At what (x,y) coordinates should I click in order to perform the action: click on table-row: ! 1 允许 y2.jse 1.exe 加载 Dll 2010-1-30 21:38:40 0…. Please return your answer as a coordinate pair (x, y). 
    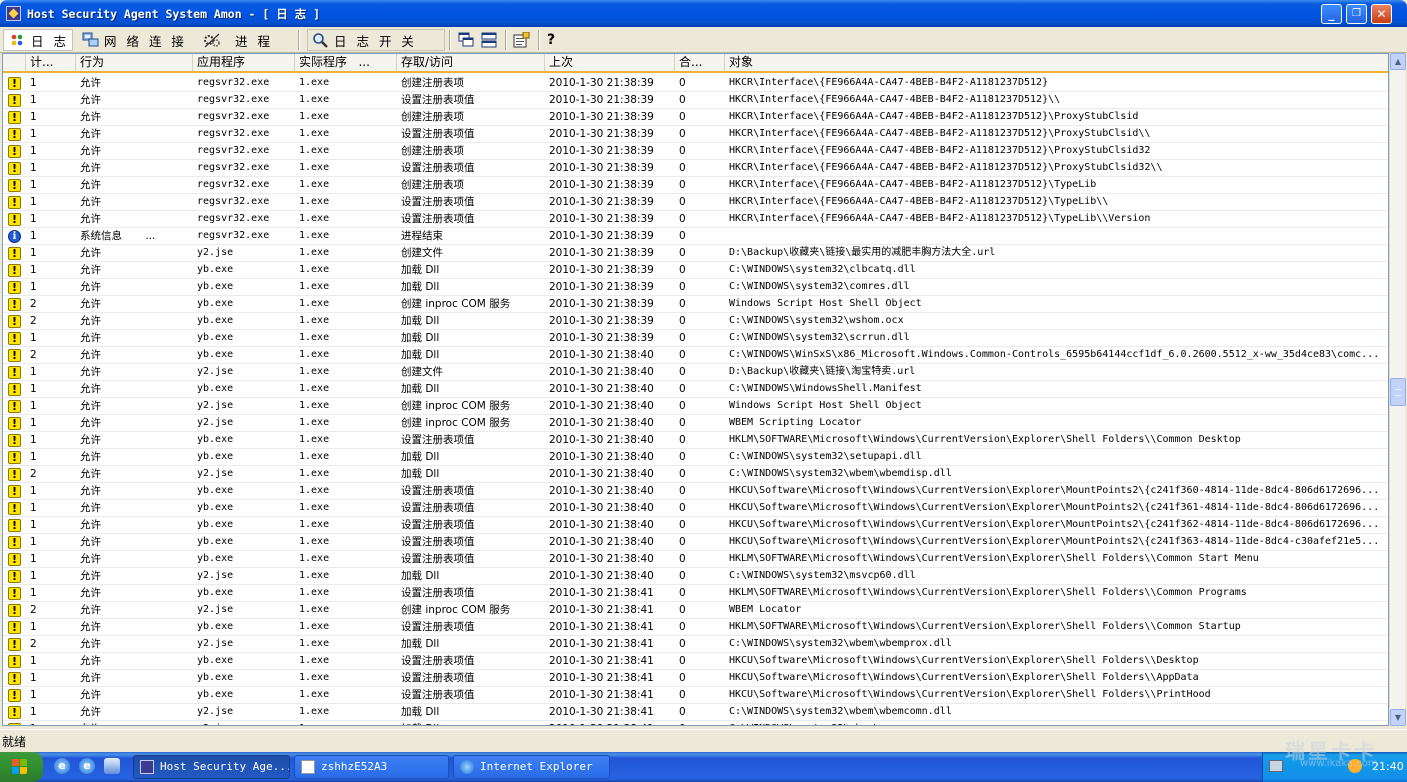
    Looking at the image, I should click on (695, 576).